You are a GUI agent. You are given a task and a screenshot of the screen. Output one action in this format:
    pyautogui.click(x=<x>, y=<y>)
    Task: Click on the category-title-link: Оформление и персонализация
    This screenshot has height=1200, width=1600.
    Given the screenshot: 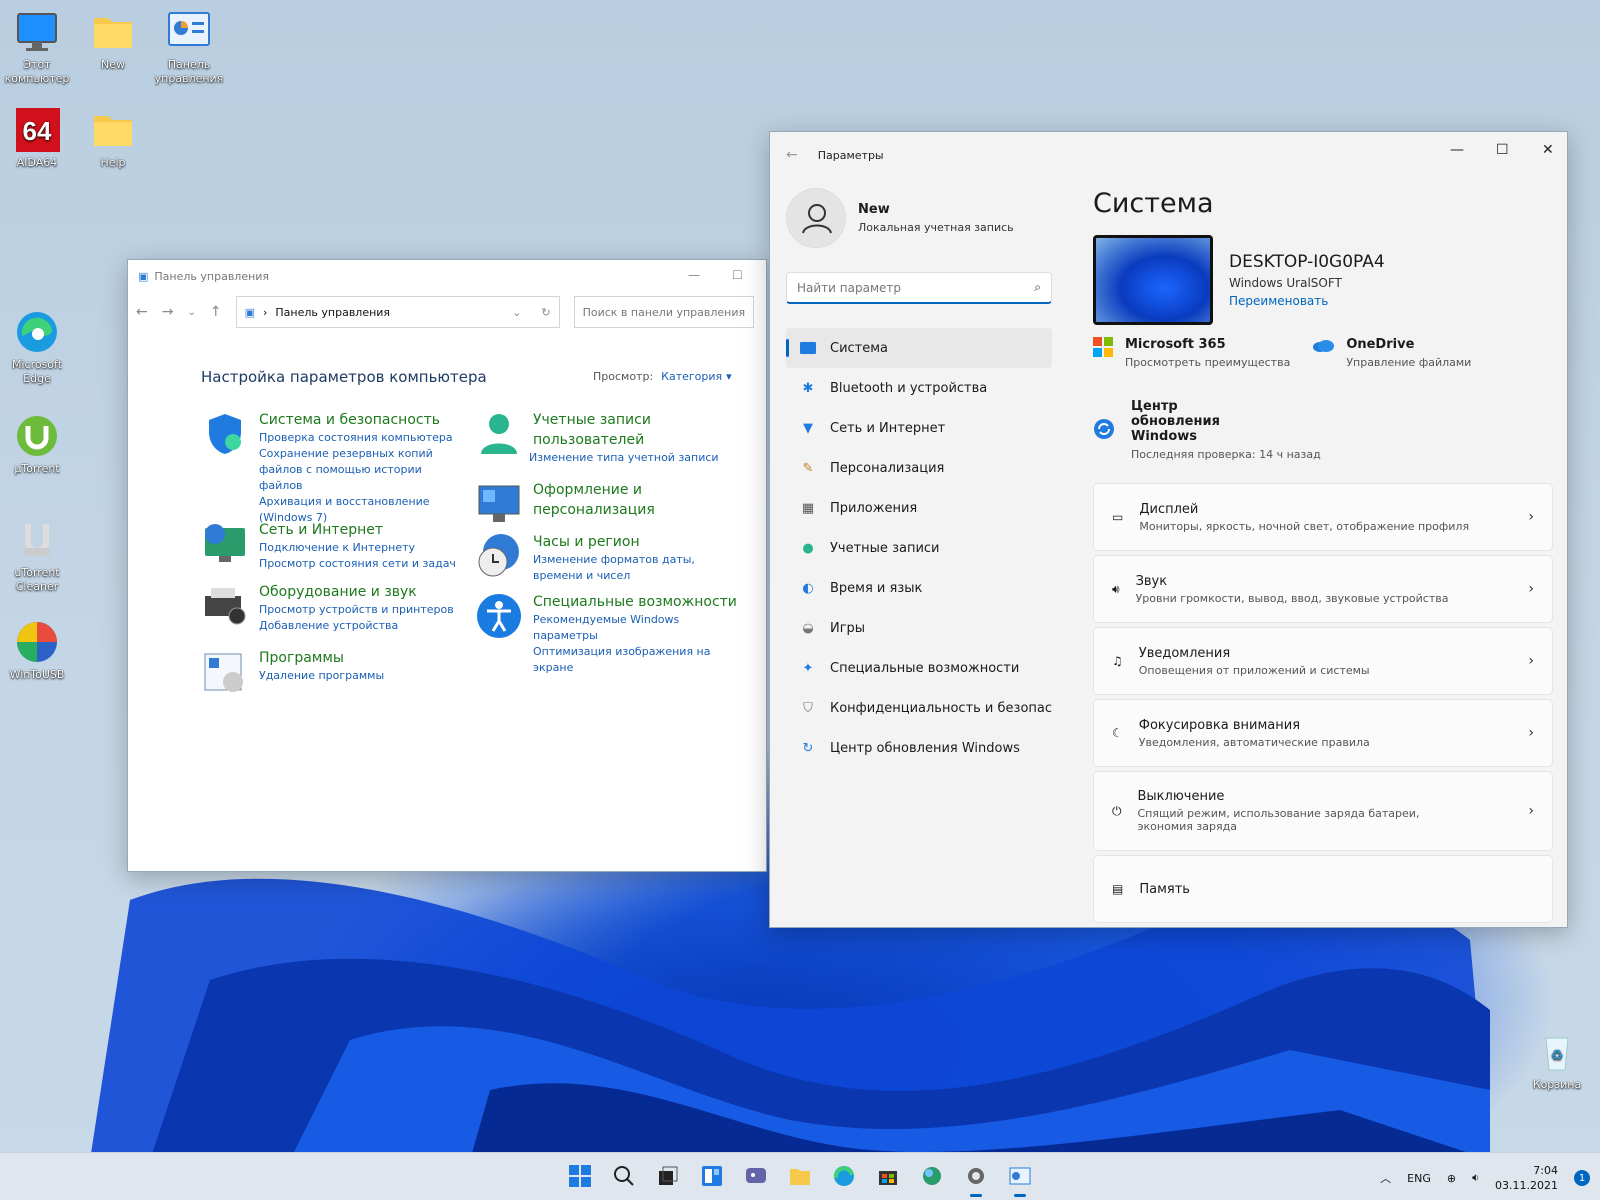 What is the action you would take?
    pyautogui.click(x=603, y=500)
    